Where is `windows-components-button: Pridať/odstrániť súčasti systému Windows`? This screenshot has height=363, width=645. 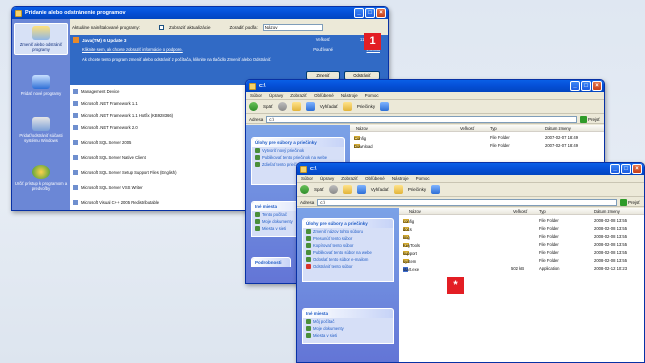
windows-components-button: Pridať/odstrániť súčasti systému Windows is located at coordinates (41, 130).